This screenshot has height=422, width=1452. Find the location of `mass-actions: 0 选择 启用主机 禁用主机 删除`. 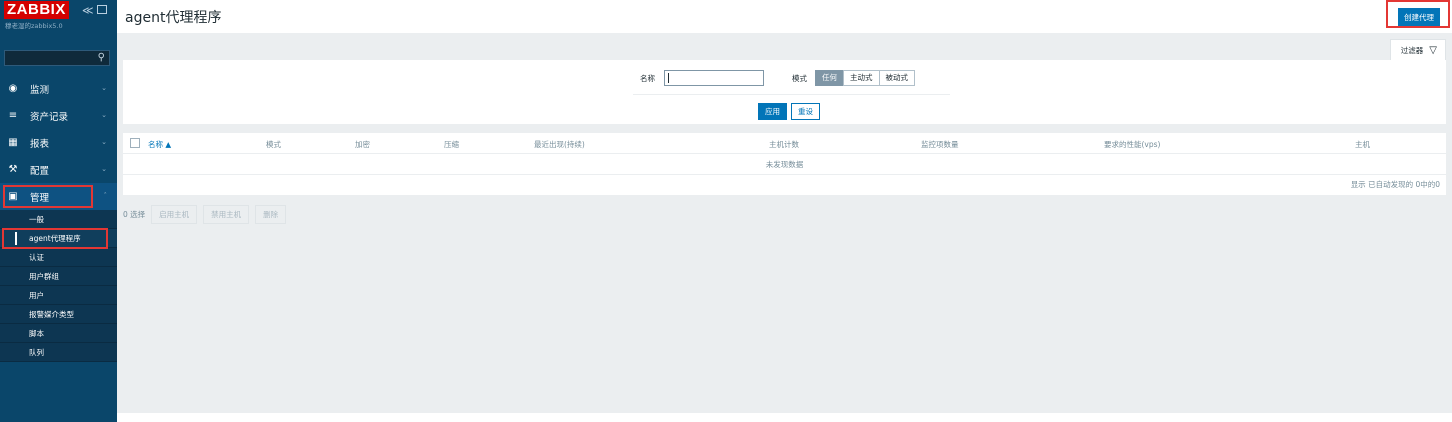

mass-actions: 0 选择 启用主机 禁用主机 删除 is located at coordinates (205, 214).